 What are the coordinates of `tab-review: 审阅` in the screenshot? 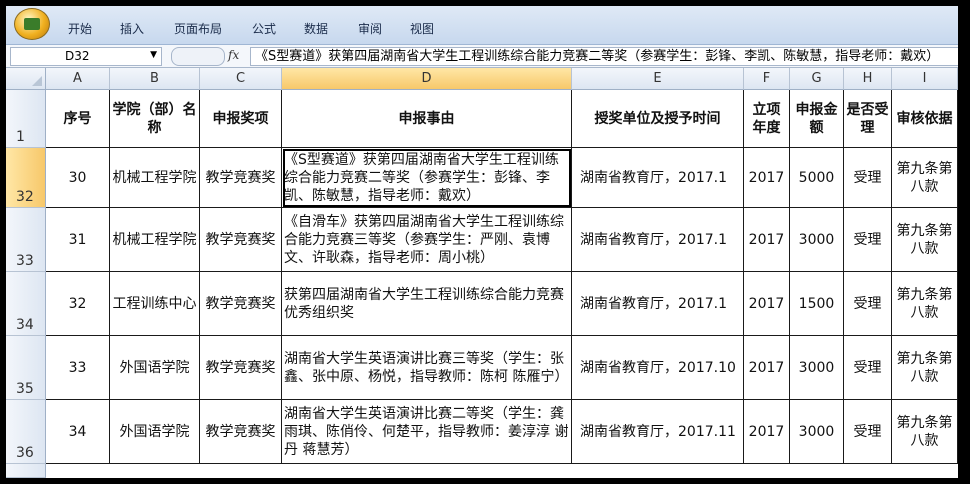 It's located at (370, 28).